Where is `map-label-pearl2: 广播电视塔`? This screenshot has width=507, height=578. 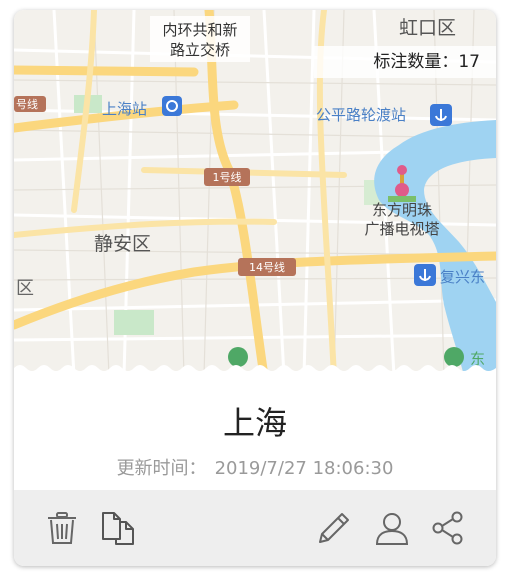
map-label-pearl2: 广播电视塔 is located at coordinates (401, 229).